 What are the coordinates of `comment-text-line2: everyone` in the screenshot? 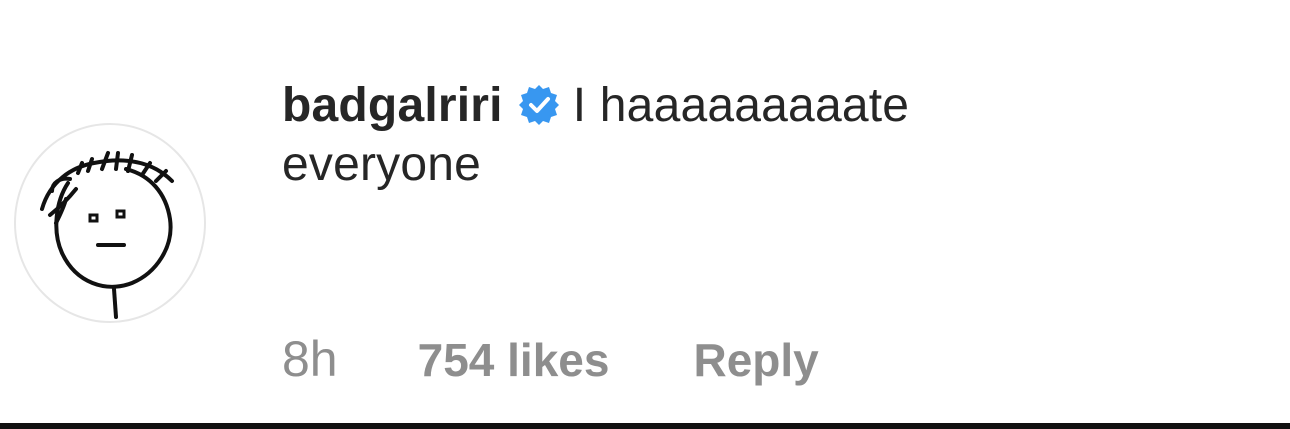 It's located at (382, 164).